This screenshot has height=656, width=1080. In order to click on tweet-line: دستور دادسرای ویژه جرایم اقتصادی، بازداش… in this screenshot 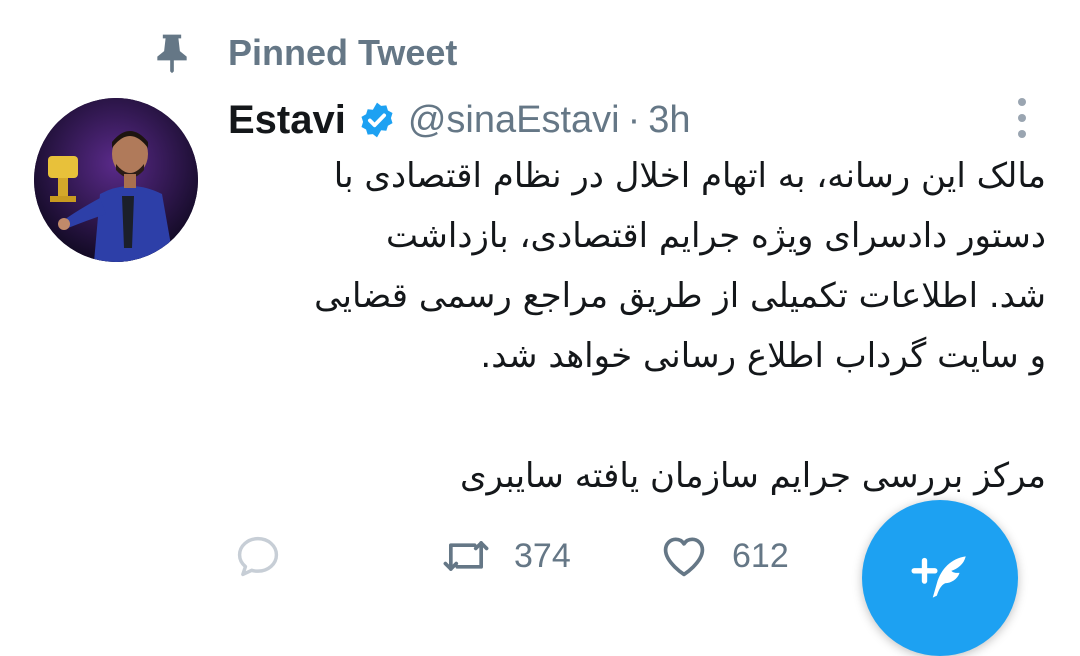, I will do `click(716, 236)`.